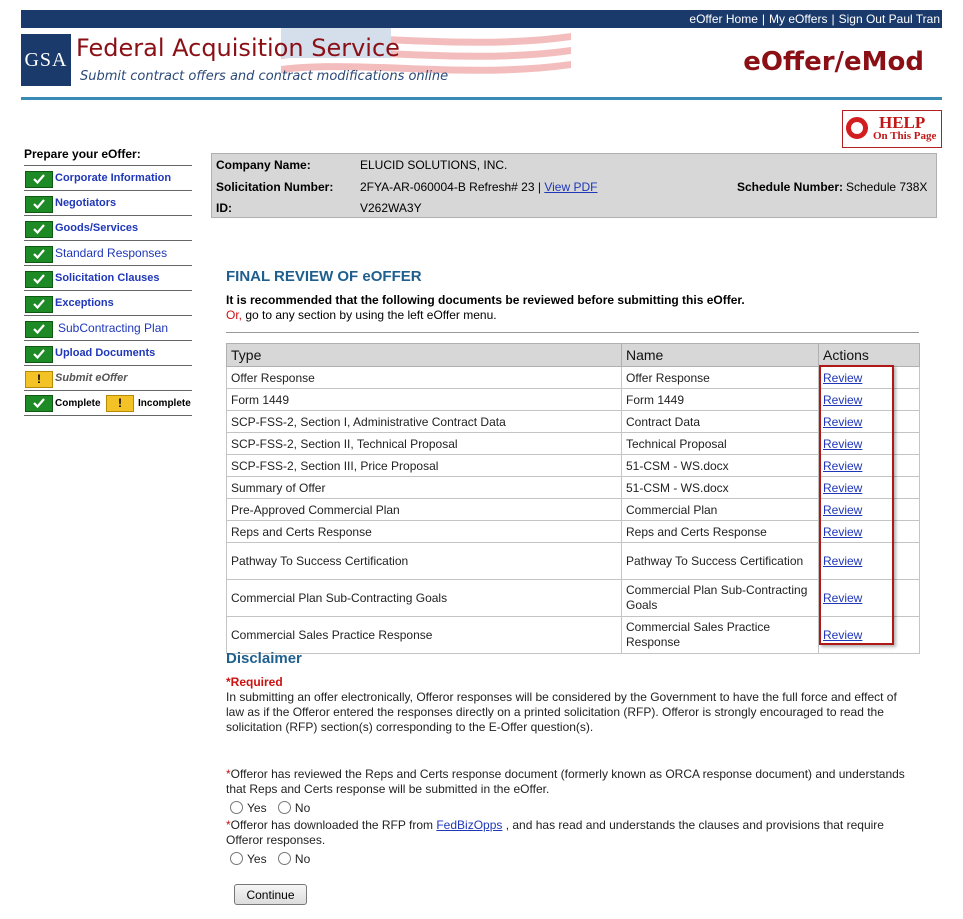  I want to click on sidebar-item-label: Standard Responses, so click(111, 253).